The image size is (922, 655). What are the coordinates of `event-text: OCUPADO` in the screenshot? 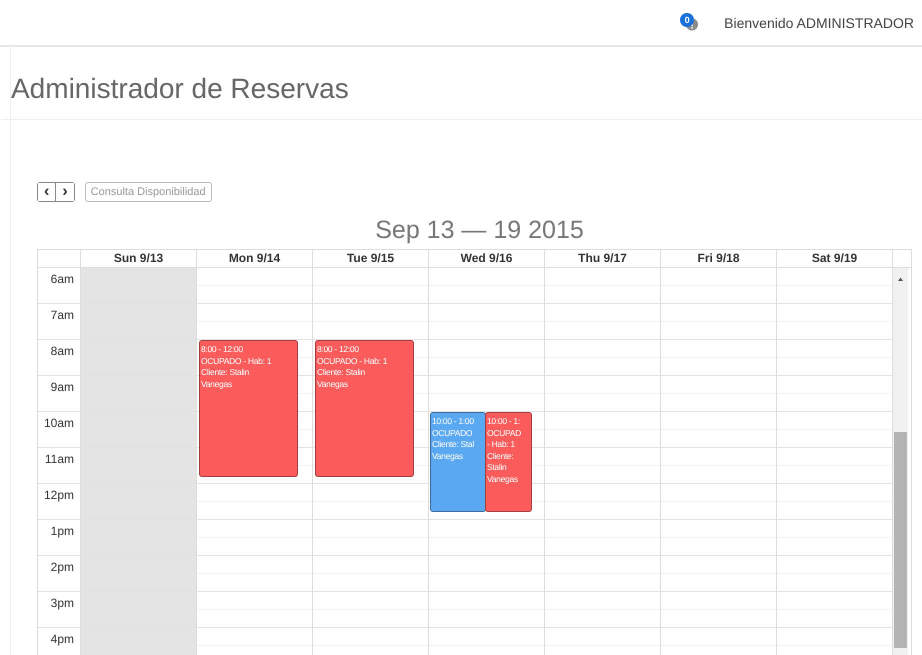 It's located at (452, 433).